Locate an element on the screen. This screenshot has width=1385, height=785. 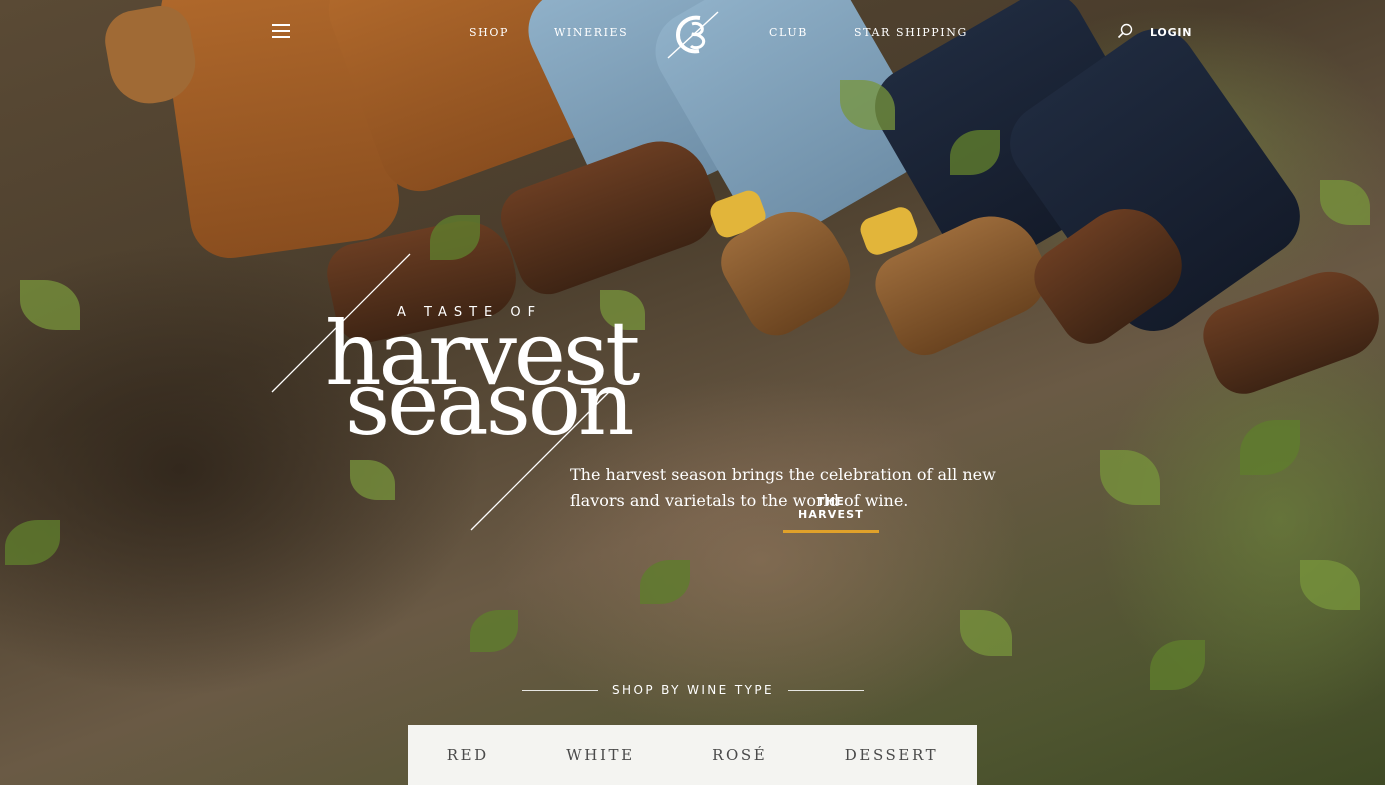
wine-type-rose: ROSÉ is located at coordinates (739, 755).